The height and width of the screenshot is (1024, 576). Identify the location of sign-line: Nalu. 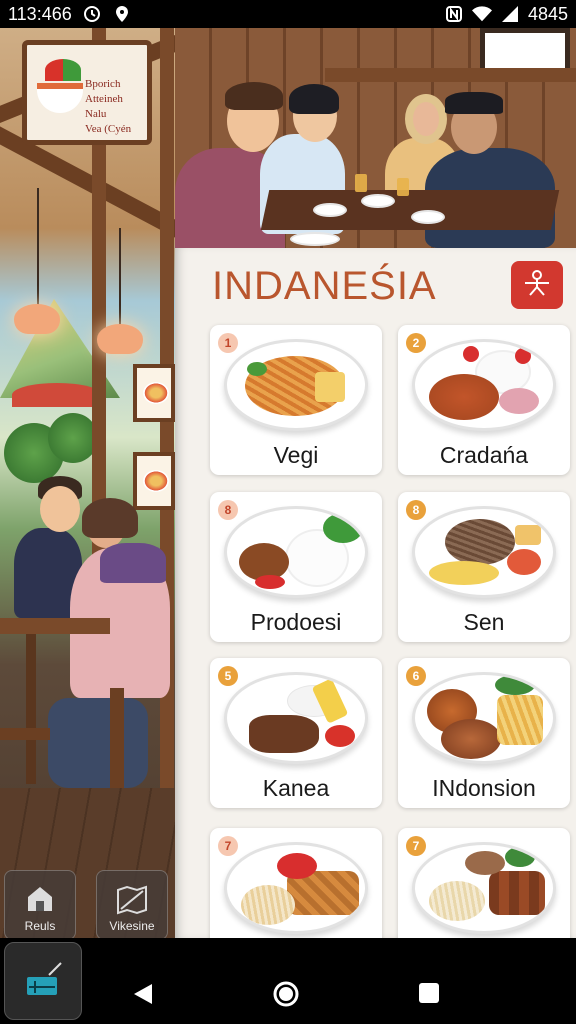
(96, 114).